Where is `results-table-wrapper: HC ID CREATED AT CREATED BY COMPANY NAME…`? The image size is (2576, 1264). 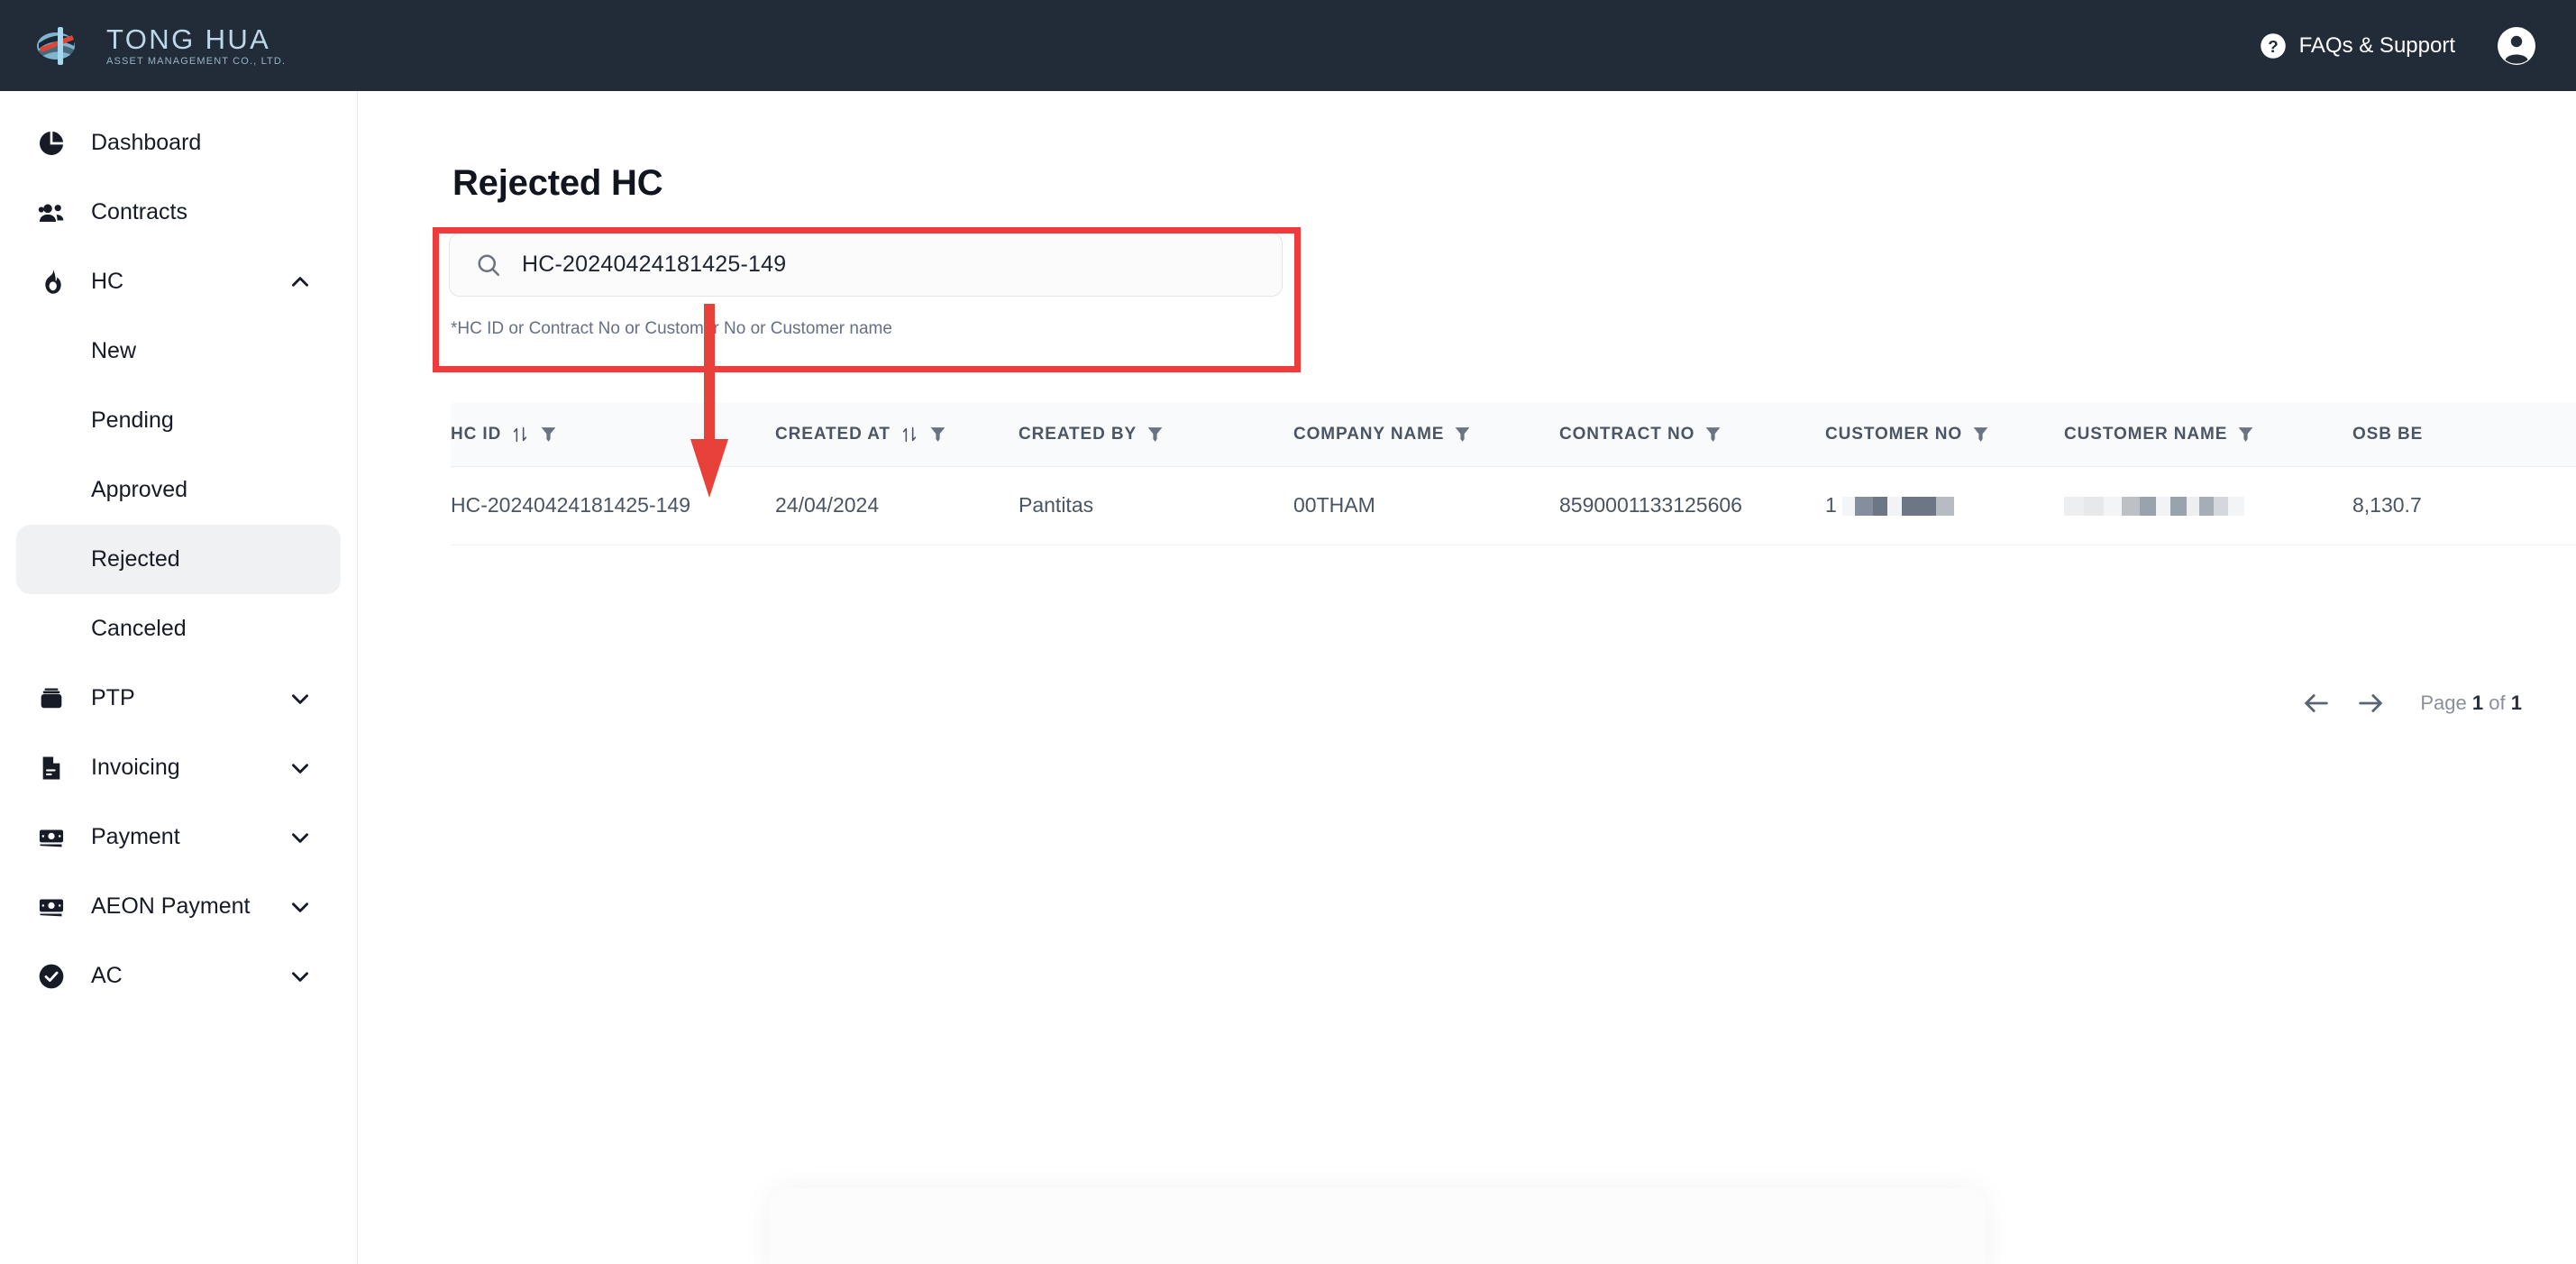
results-table-wrapper: HC ID CREATED AT CREATED BY COMPANY NAME… is located at coordinates (1513, 474).